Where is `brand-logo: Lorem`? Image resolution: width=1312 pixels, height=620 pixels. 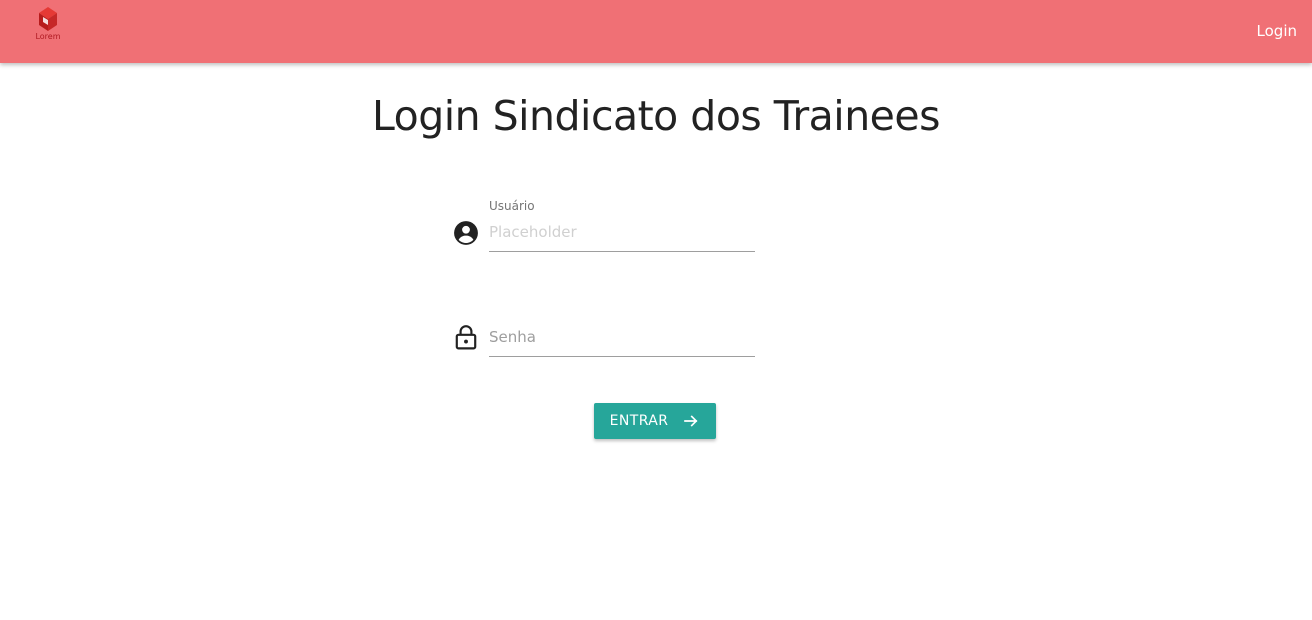
brand-logo: Lorem is located at coordinates (48, 26).